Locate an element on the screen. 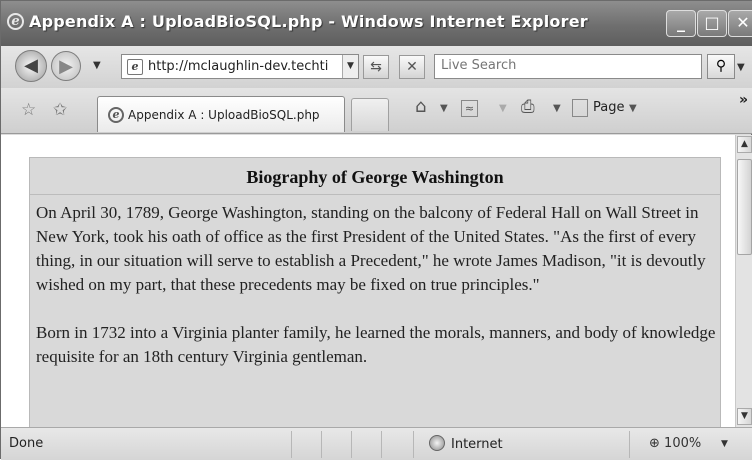 Image resolution: width=752 pixels, height=460 pixels. biography-heading: Biography of George Washington is located at coordinates (375, 176).